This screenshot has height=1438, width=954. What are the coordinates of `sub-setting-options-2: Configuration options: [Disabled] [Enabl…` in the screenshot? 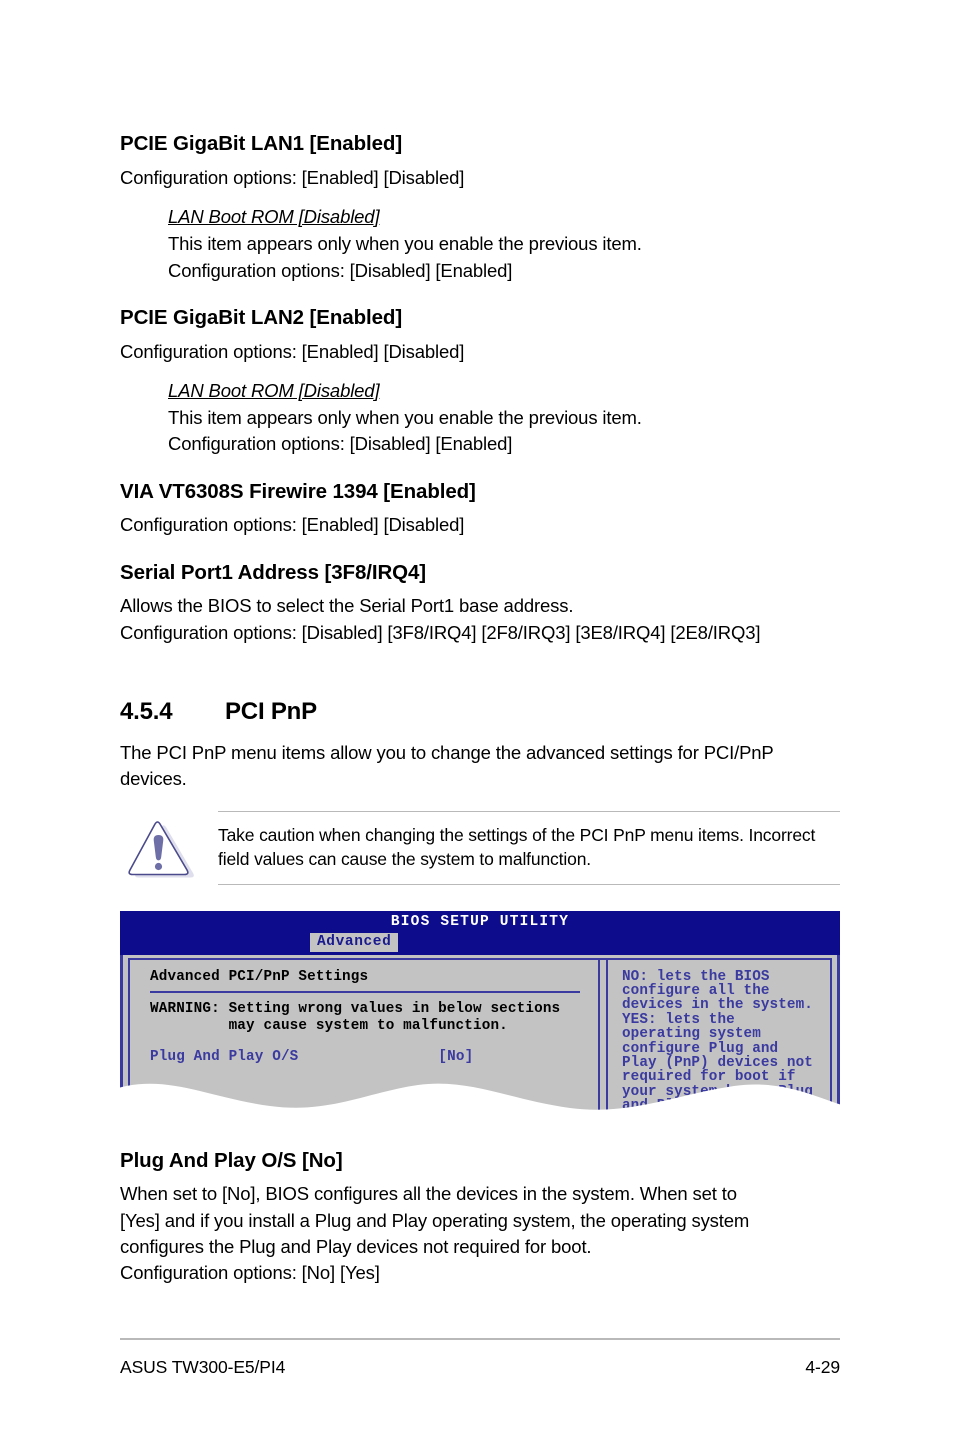 It's located at (340, 444).